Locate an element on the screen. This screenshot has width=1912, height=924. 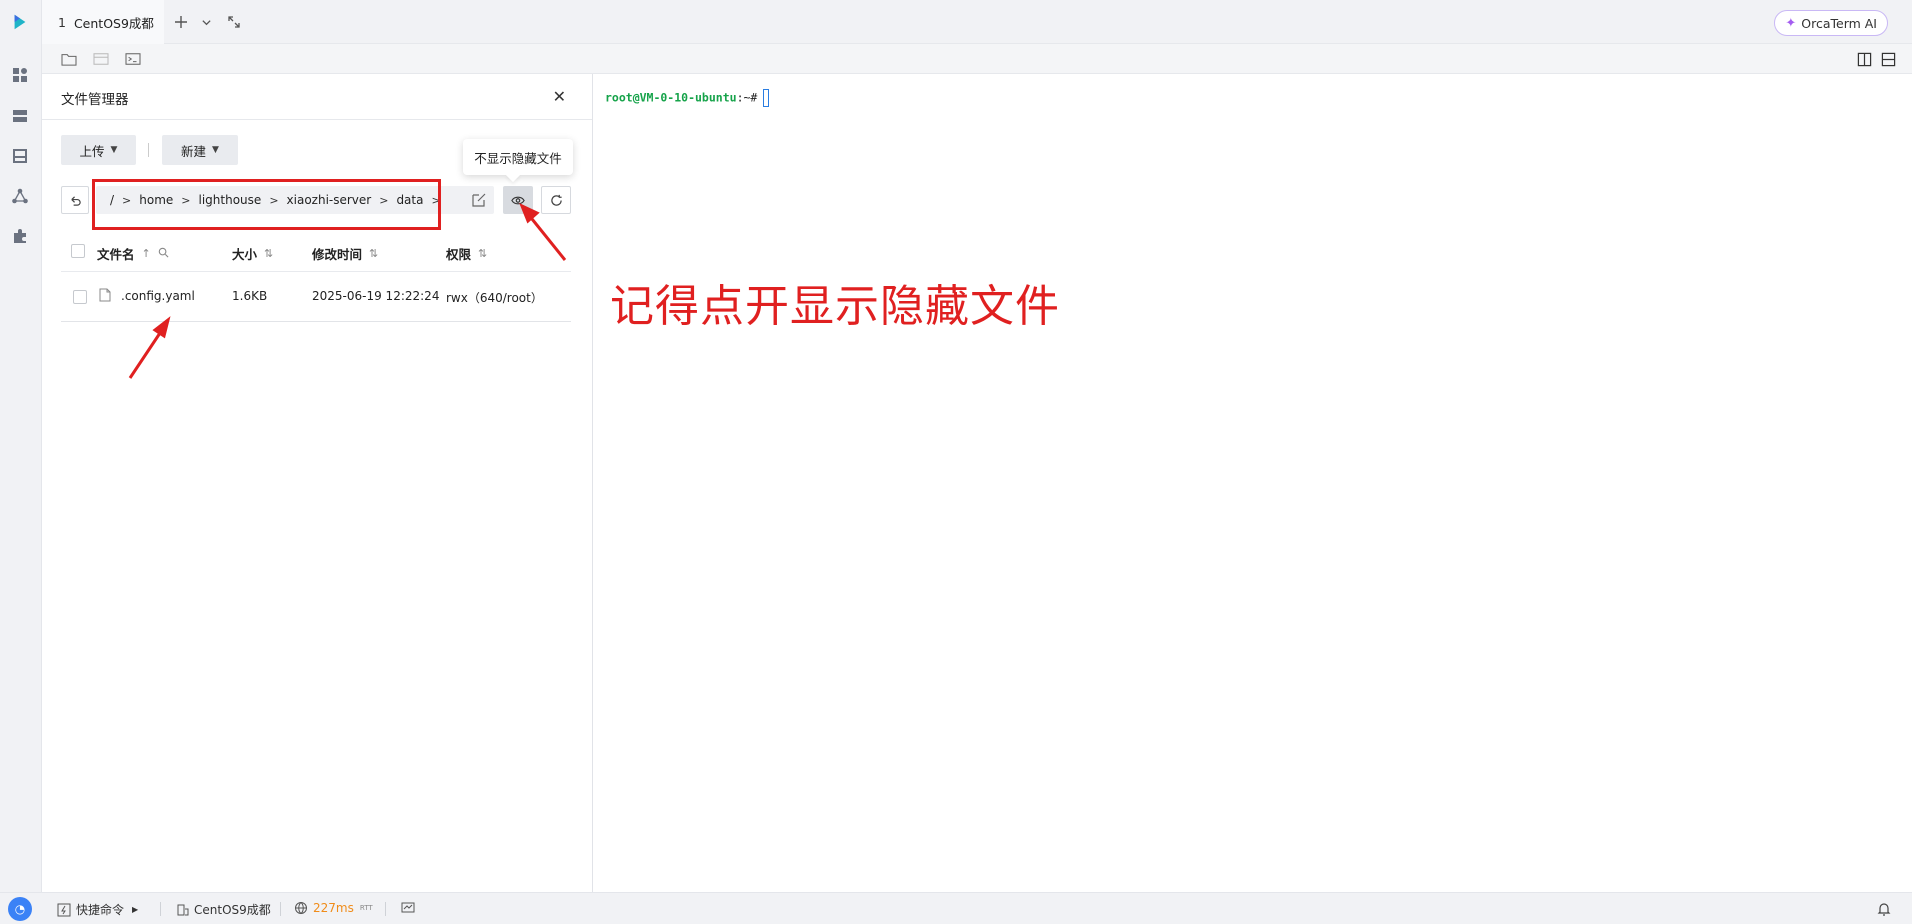
host-indicator: CentOS9成都 is located at coordinates (223, 909).